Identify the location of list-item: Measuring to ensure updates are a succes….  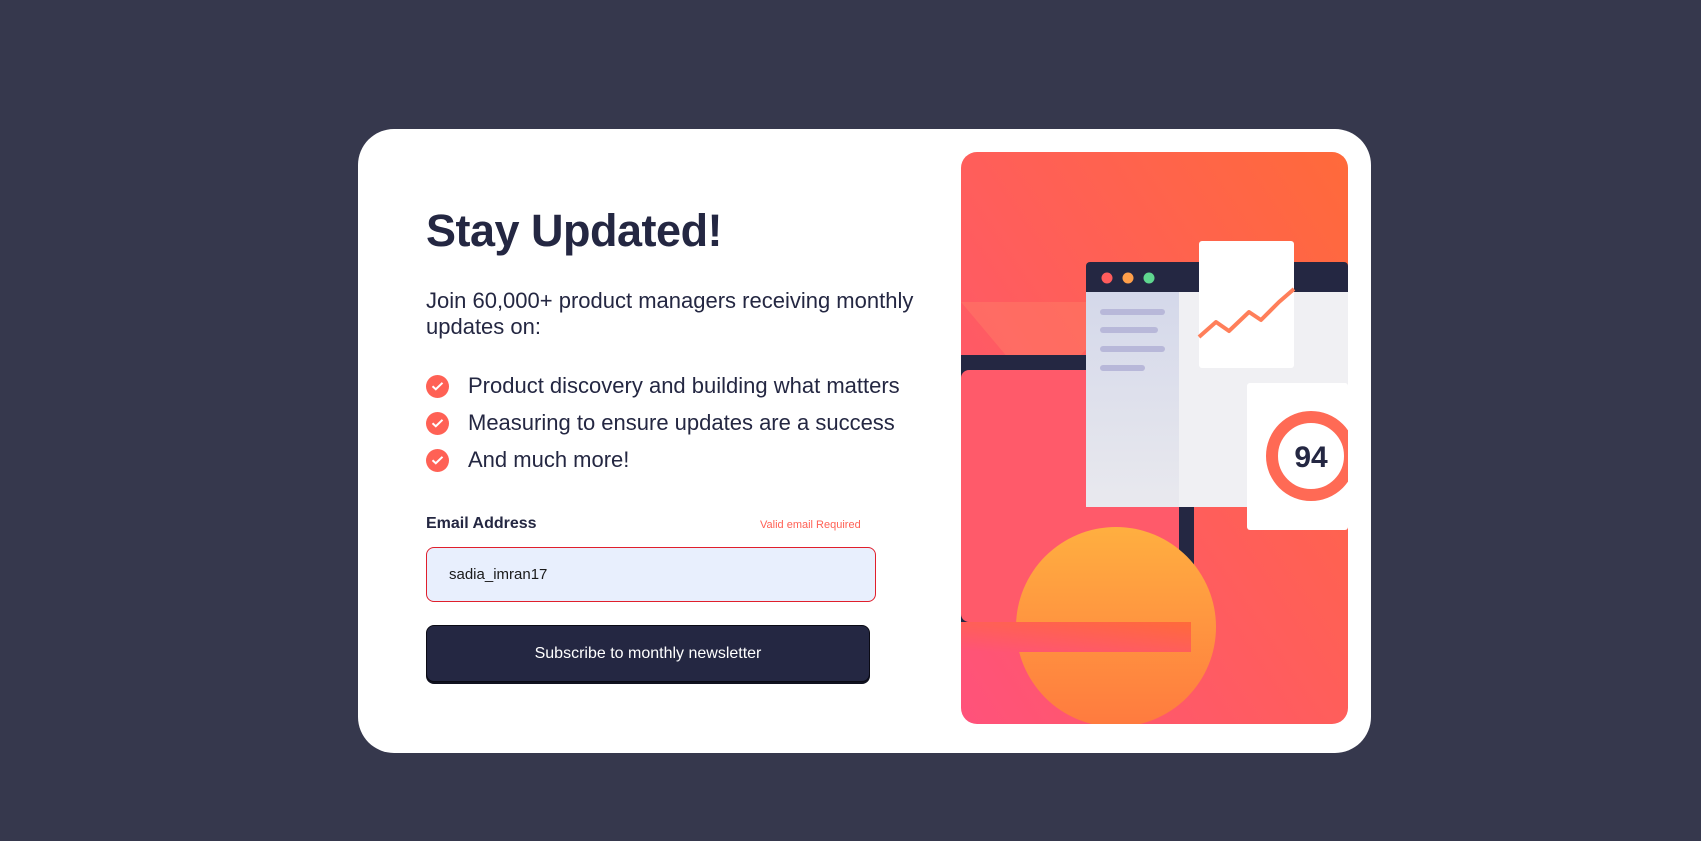
(663, 423).